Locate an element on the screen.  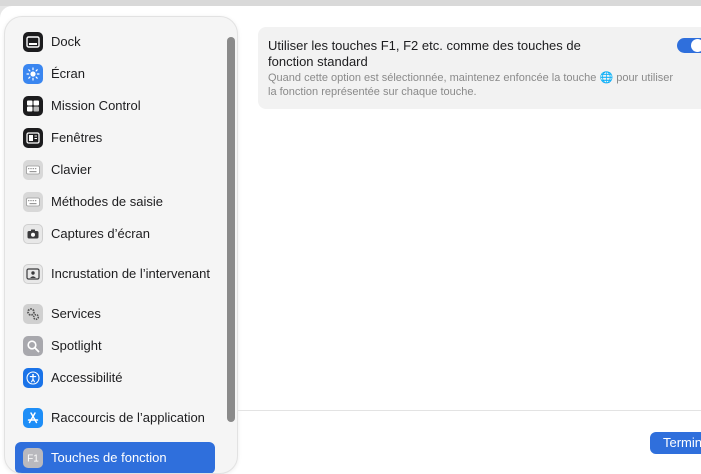
sidebar-item-label: Dock is located at coordinates (66, 41).